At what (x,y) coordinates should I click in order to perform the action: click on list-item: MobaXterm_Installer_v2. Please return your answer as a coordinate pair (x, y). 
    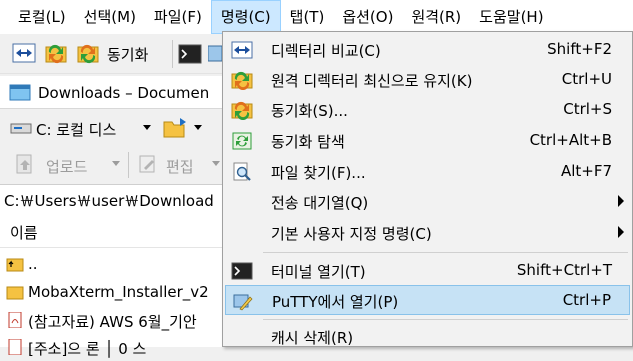
    Looking at the image, I should click on (120, 293).